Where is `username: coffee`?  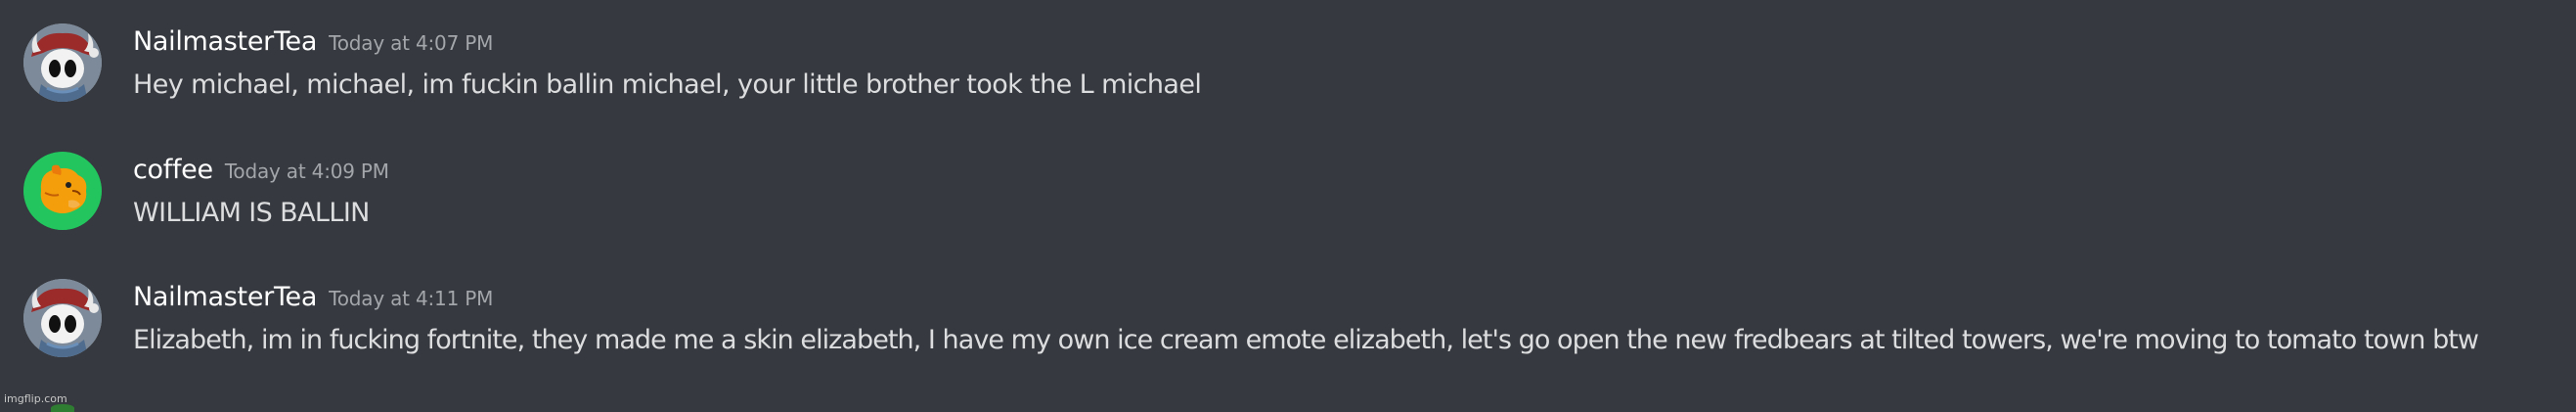
username: coffee is located at coordinates (173, 170).